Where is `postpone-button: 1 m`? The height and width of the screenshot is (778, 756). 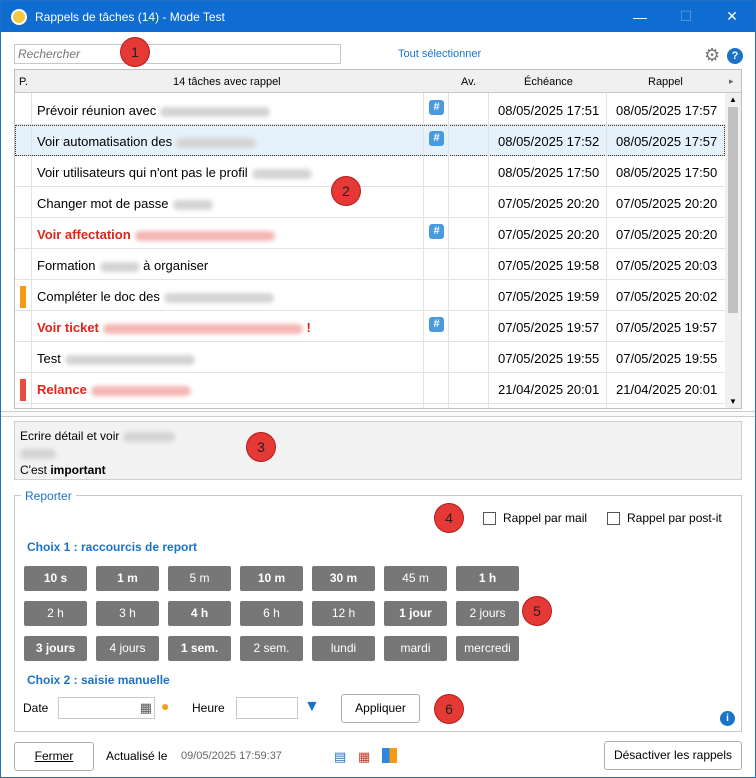 postpone-button: 1 m is located at coordinates (127, 578).